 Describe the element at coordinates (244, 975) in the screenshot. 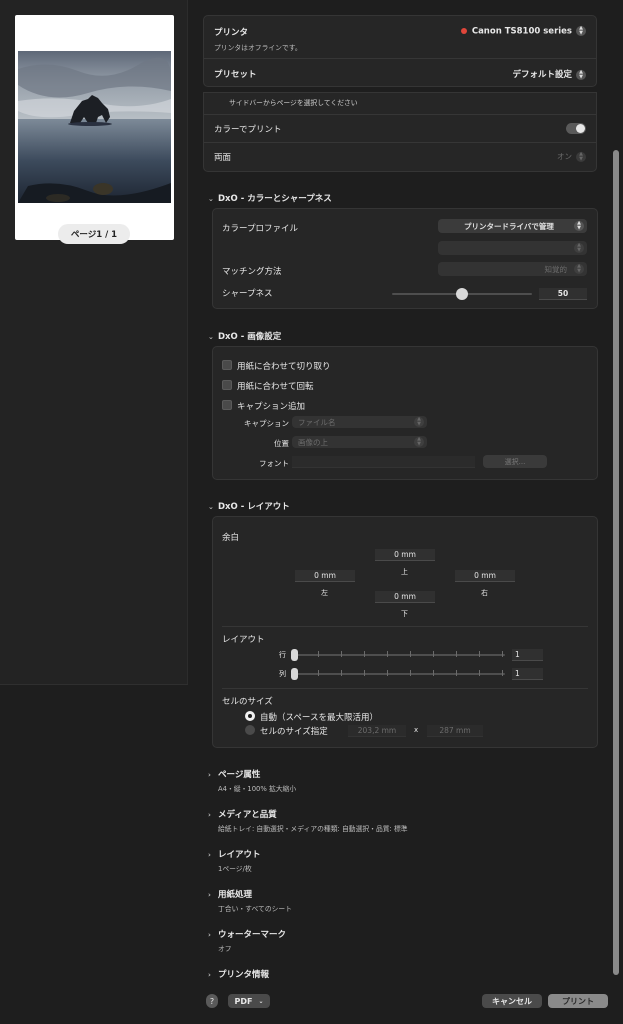

I see `section-title: プリンタ情報` at that location.